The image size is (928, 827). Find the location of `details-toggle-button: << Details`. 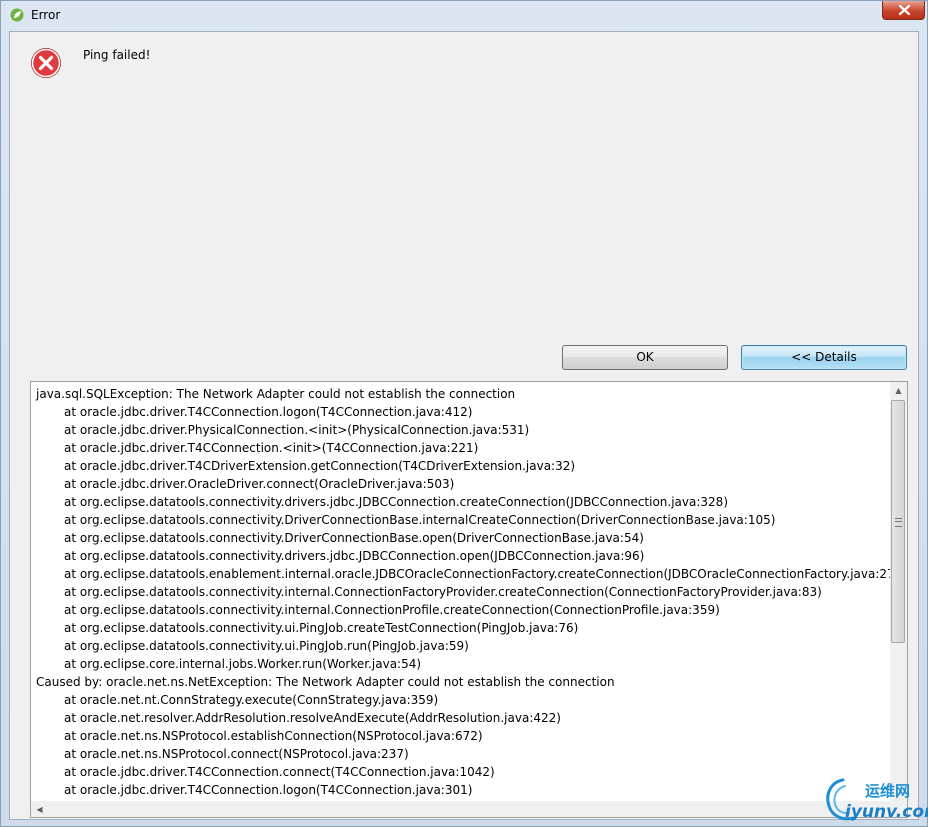

details-toggle-button: << Details is located at coordinates (824, 357).